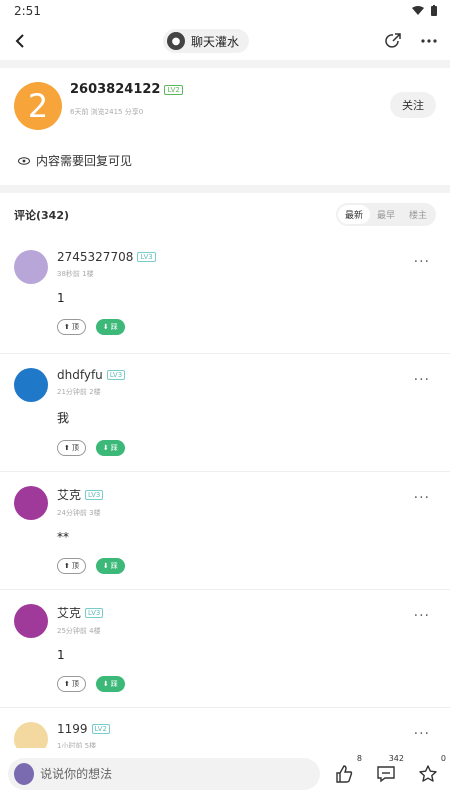  I want to click on author-name: 2603824122, so click(115, 89).